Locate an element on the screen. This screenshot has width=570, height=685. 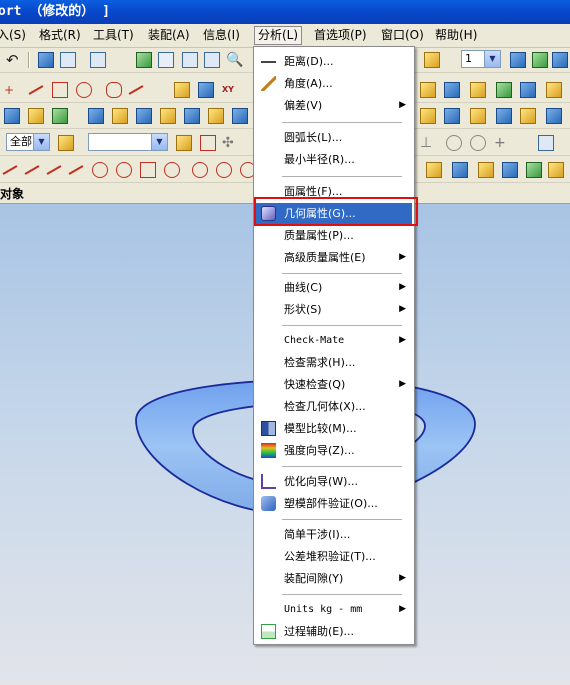
extrude-icon is located at coordinates (206, 90).